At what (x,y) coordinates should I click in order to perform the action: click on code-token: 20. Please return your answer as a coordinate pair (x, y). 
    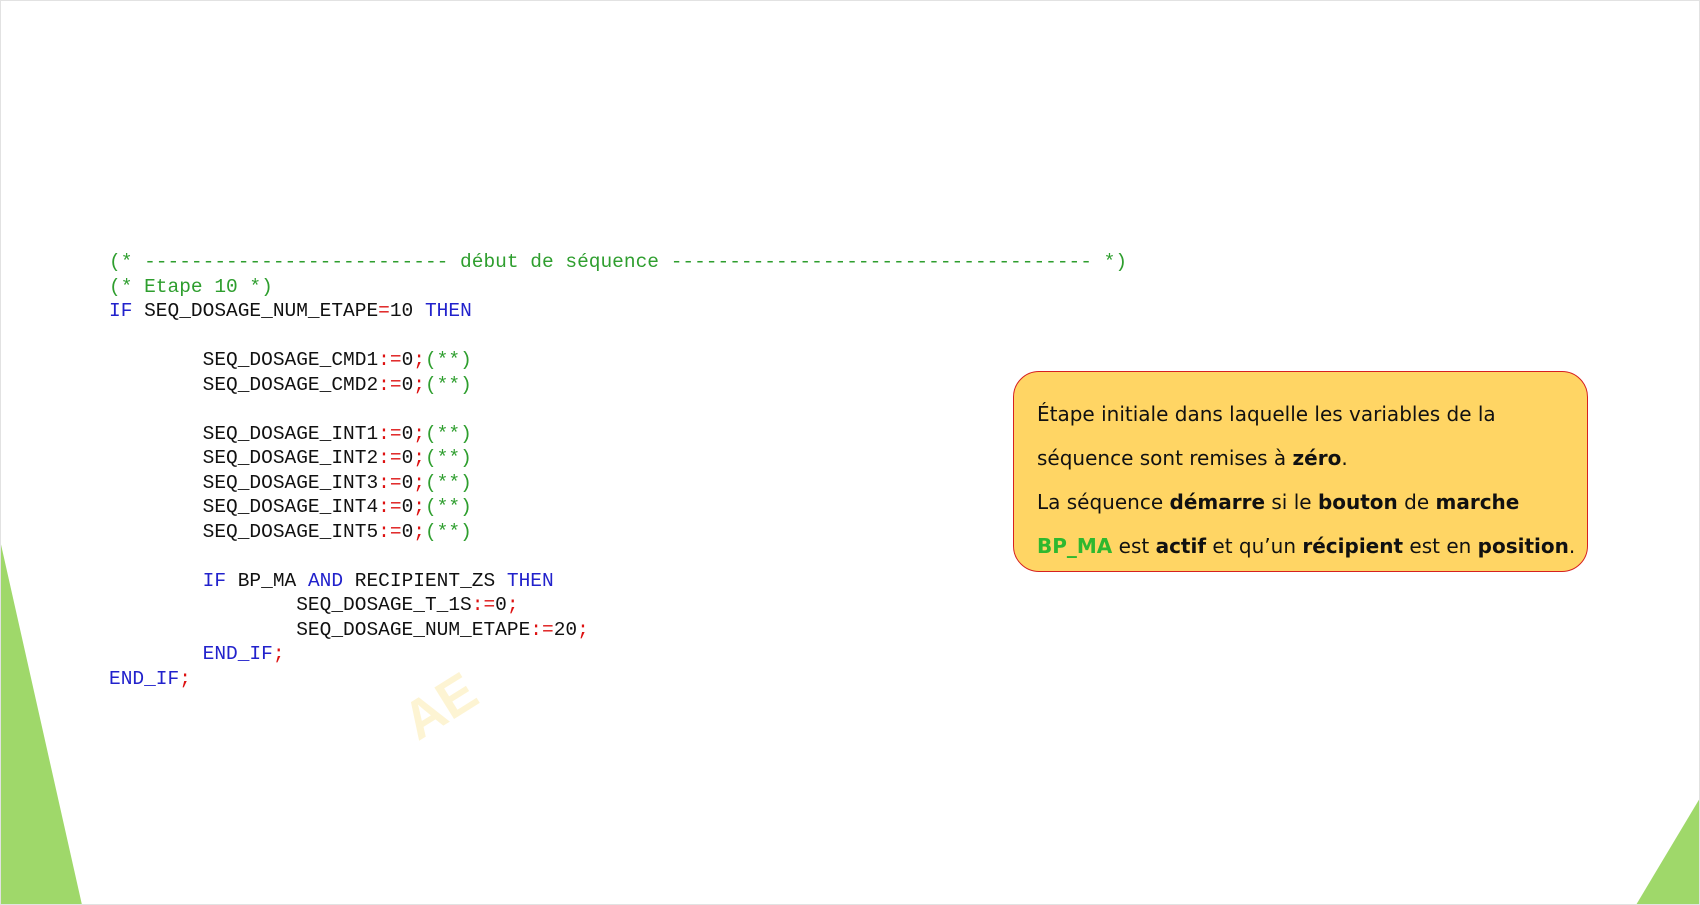
    Looking at the image, I should click on (565, 629).